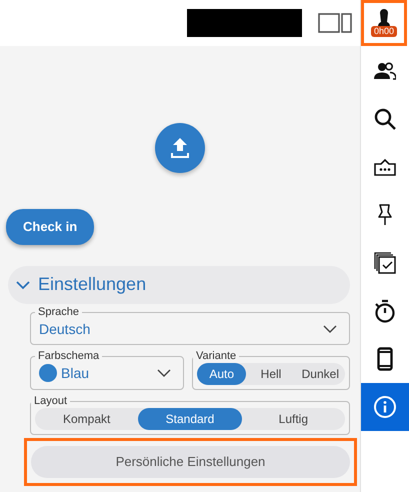  What do you see at coordinates (190, 329) in the screenshot?
I see `language-select: Deutsch` at bounding box center [190, 329].